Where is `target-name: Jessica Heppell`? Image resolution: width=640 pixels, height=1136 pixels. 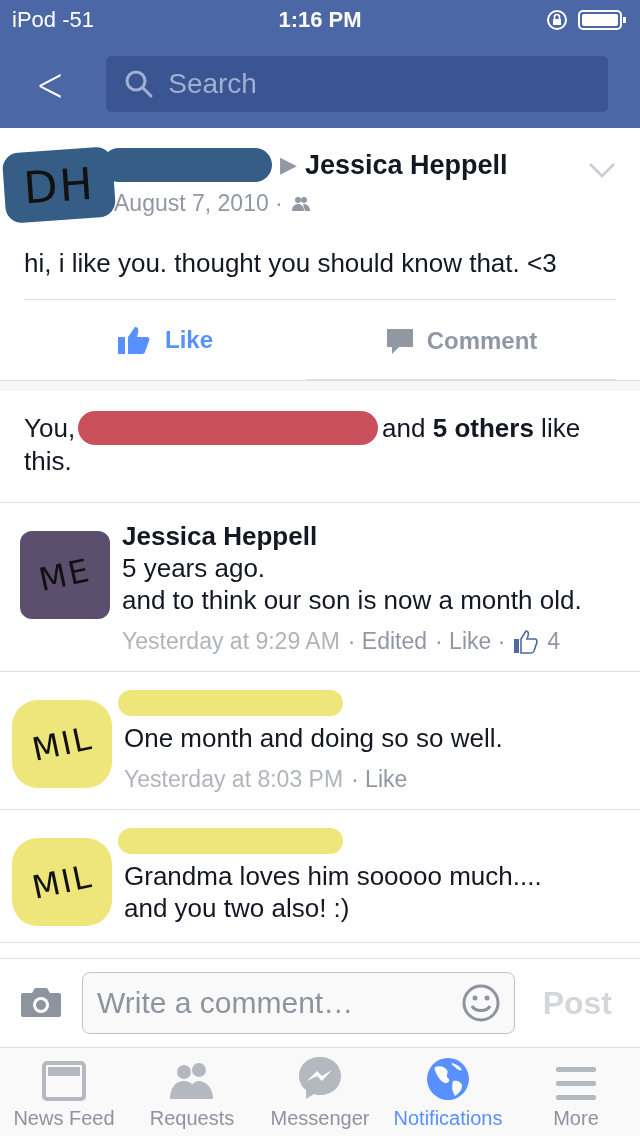
target-name: Jessica Heppell is located at coordinates (406, 165).